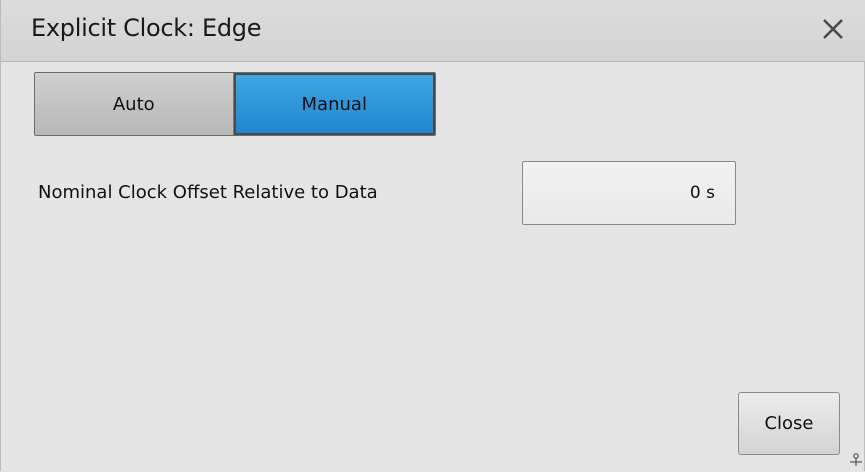  What do you see at coordinates (433, 31) in the screenshot?
I see `title-bar: Explicit Clock: Edge` at bounding box center [433, 31].